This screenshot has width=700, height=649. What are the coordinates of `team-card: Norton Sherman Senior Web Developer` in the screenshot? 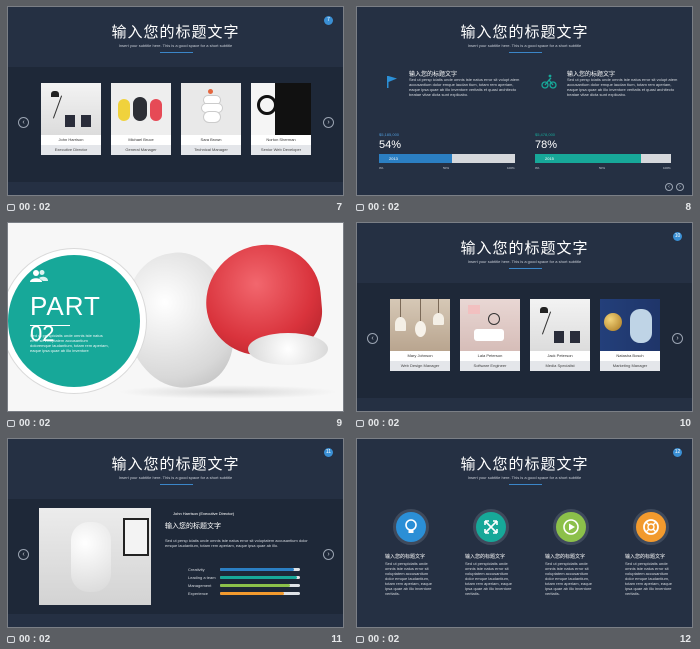 It's located at (281, 119).